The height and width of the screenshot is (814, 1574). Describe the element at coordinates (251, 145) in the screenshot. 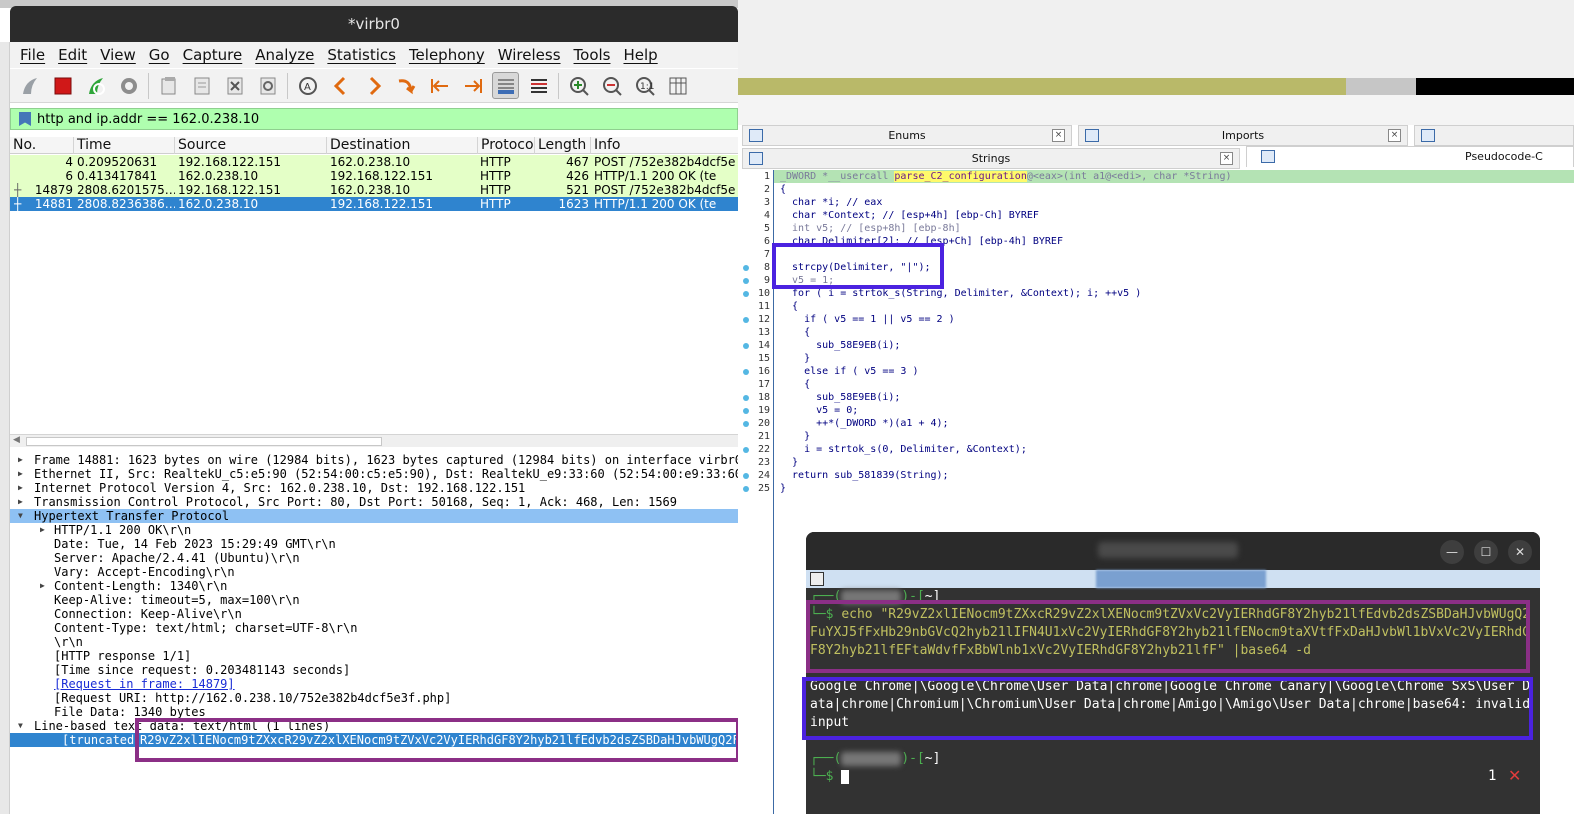

I see `column-source: Source` at that location.